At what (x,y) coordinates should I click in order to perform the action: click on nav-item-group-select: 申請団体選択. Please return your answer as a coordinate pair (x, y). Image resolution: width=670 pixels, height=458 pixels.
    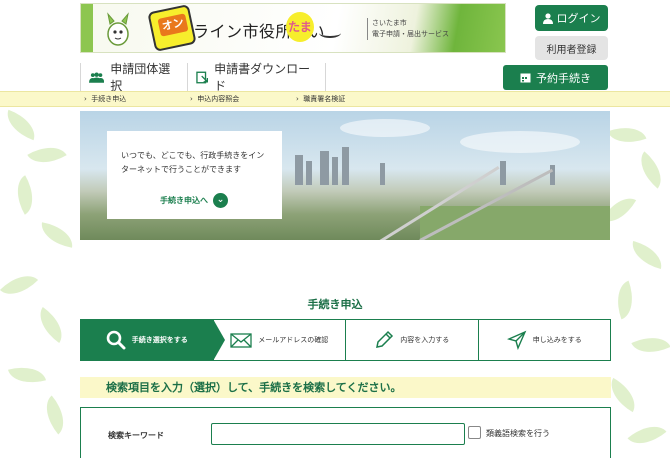
    Looking at the image, I should click on (134, 77).